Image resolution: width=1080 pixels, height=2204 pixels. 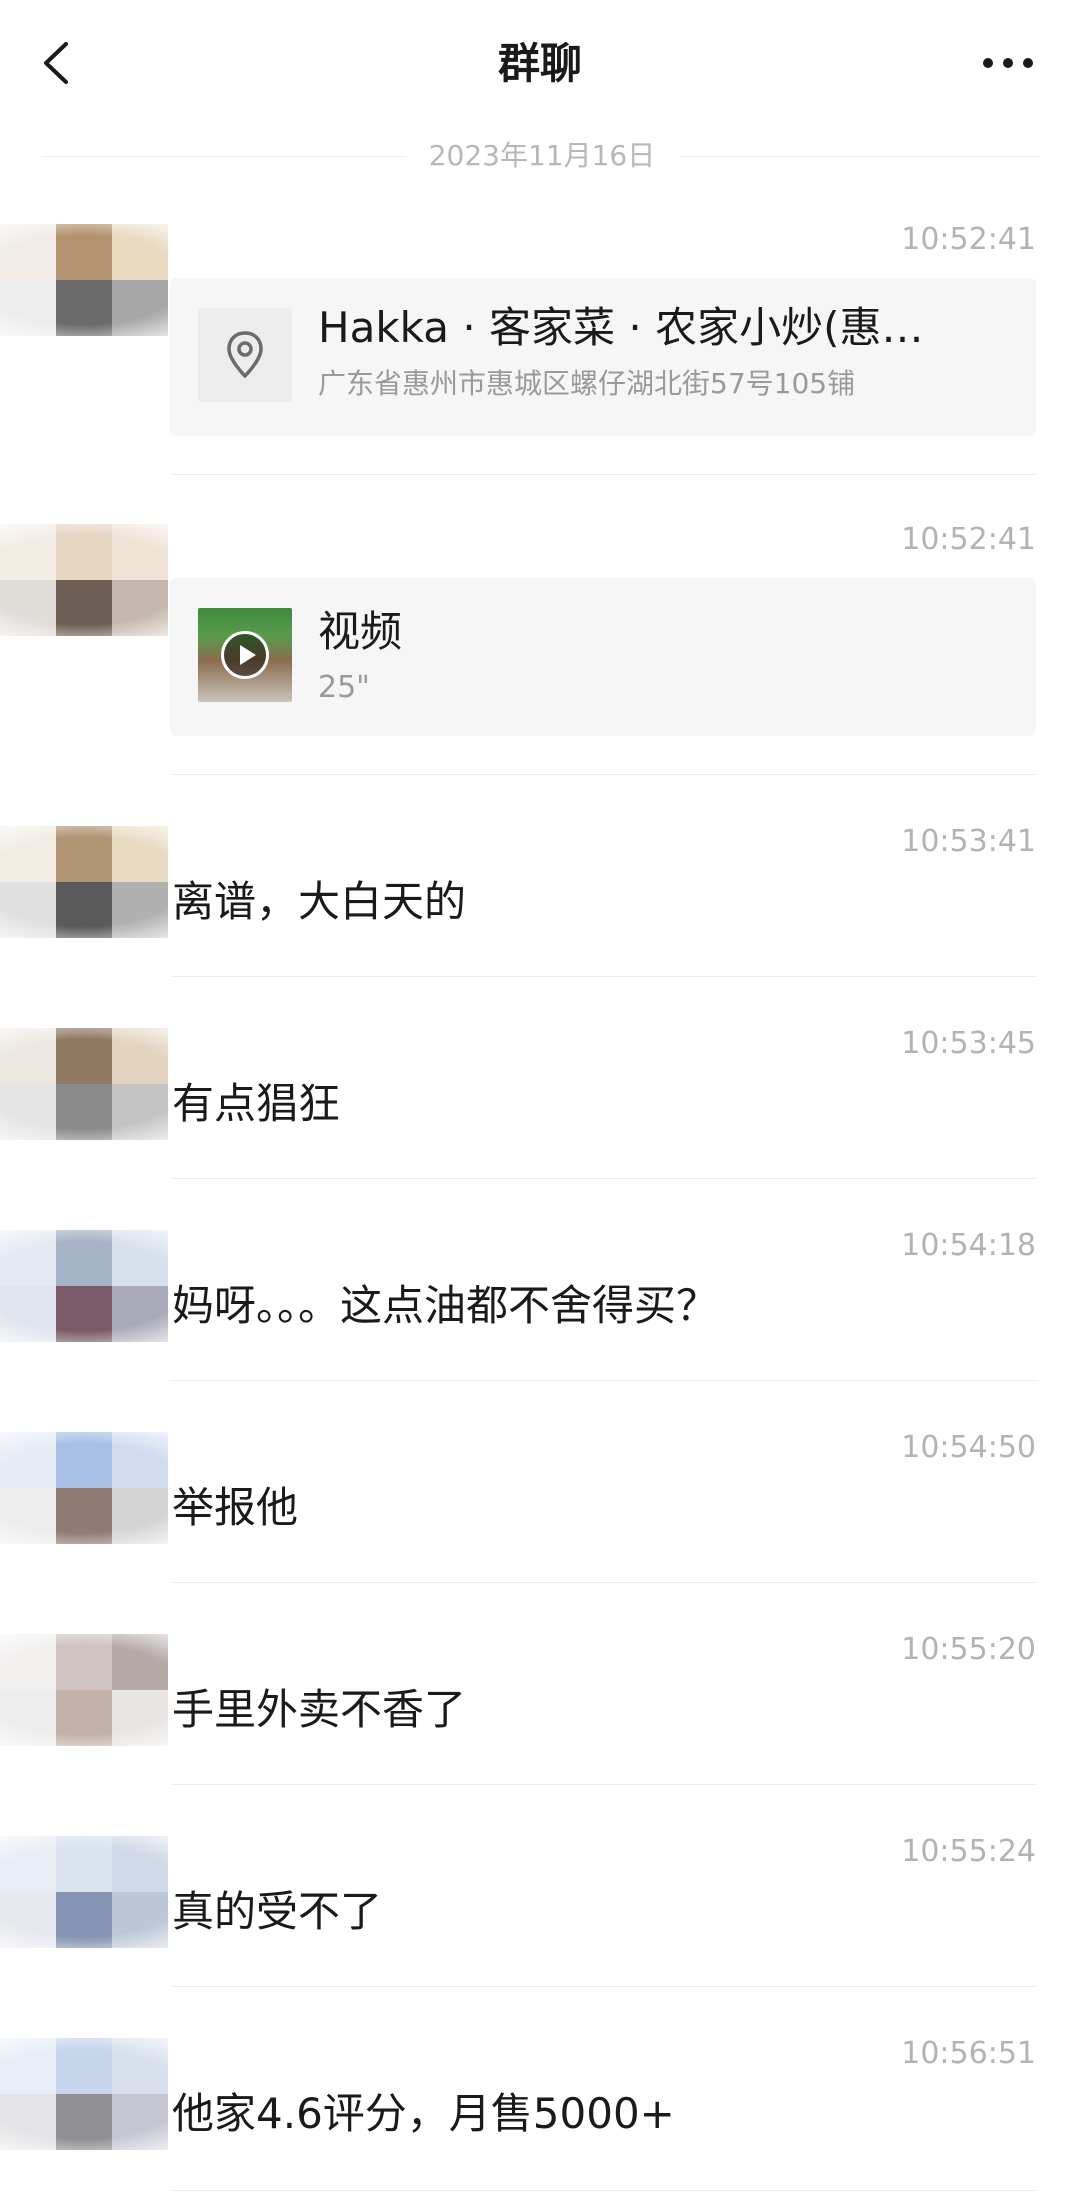 What do you see at coordinates (587, 383) in the screenshot?
I see `location-address: 广东省惠州市惠城区螺仔湖北街57号105铺` at bounding box center [587, 383].